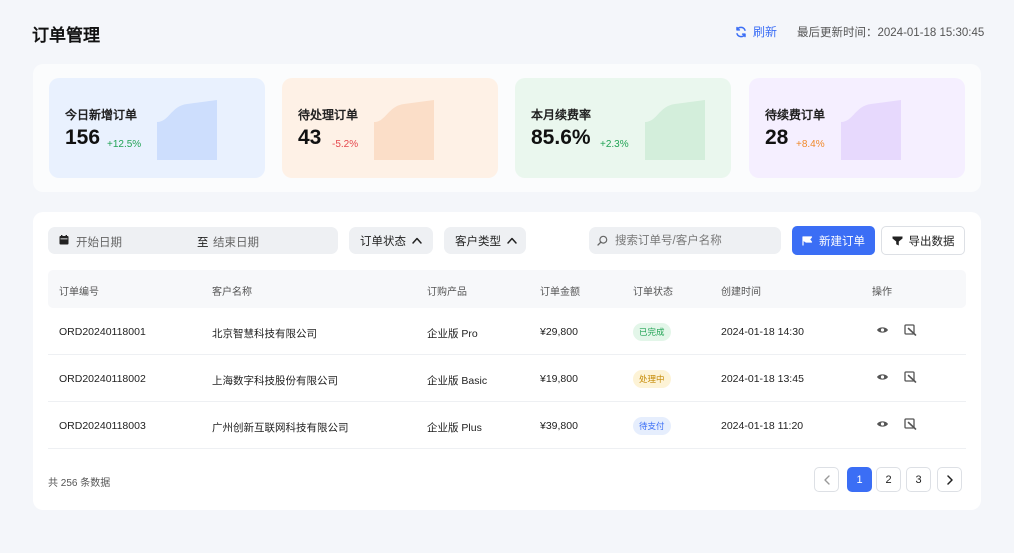 This screenshot has width=1014, height=553. I want to click on table-header: 订单编号 客户名称 订购产品 订单金额 订单状态 创建时间 操作, so click(507, 289).